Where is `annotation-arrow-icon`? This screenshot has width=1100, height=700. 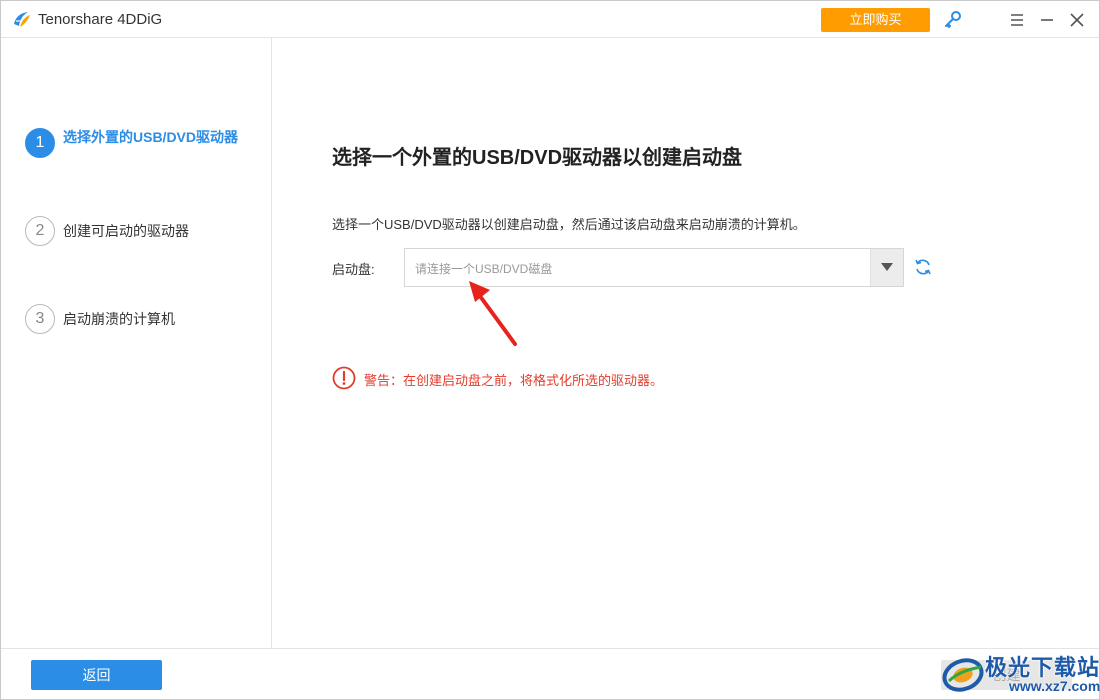
annotation-arrow-icon is located at coordinates (493, 313).